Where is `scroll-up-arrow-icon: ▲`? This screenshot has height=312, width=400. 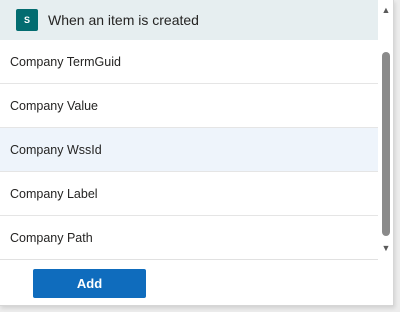 scroll-up-arrow-icon: ▲ is located at coordinates (386, 10).